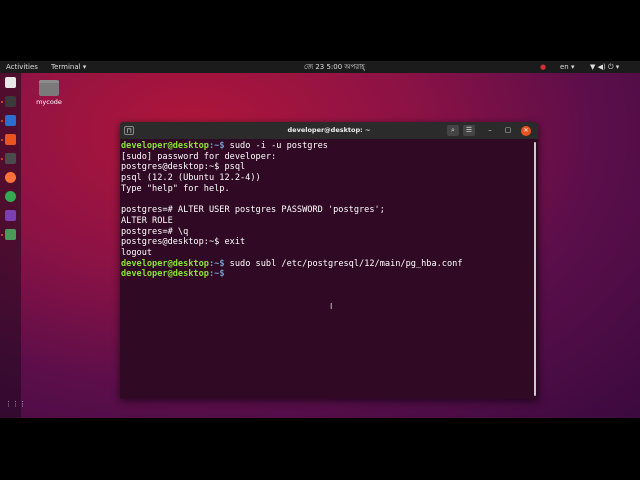 The width and height of the screenshot is (640, 480). What do you see at coordinates (147, 220) in the screenshot?
I see `terminal-line: ALTER ROLE` at bounding box center [147, 220].